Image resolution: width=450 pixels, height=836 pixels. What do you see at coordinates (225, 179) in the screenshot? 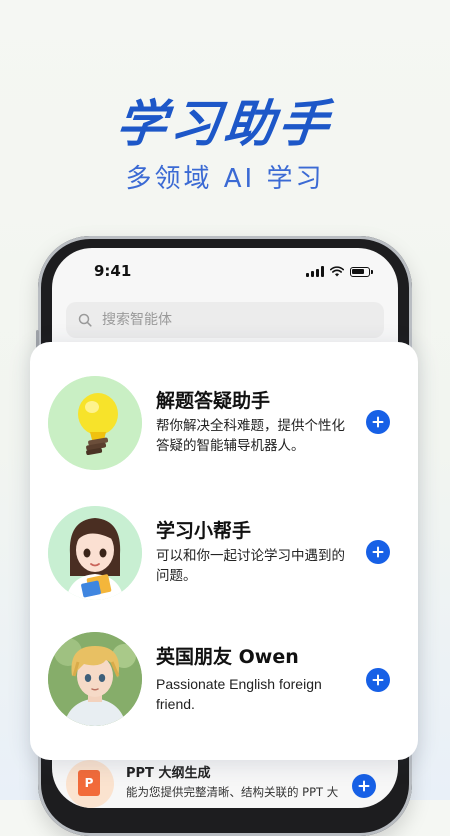
I see `hero-subtitle: 多领域 AI 学习` at bounding box center [225, 179].